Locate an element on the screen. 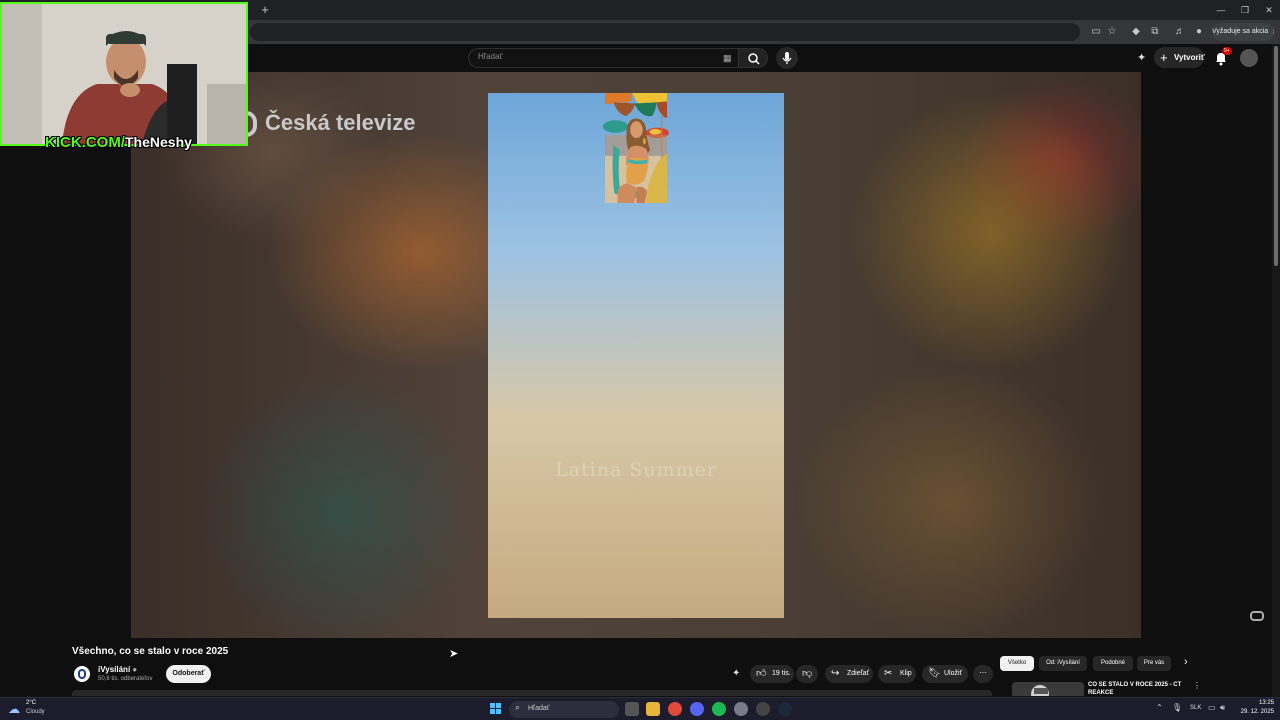 Image resolution: width=1280 pixels, height=720 pixels. chevron-right-icon: › is located at coordinates (1186, 662).